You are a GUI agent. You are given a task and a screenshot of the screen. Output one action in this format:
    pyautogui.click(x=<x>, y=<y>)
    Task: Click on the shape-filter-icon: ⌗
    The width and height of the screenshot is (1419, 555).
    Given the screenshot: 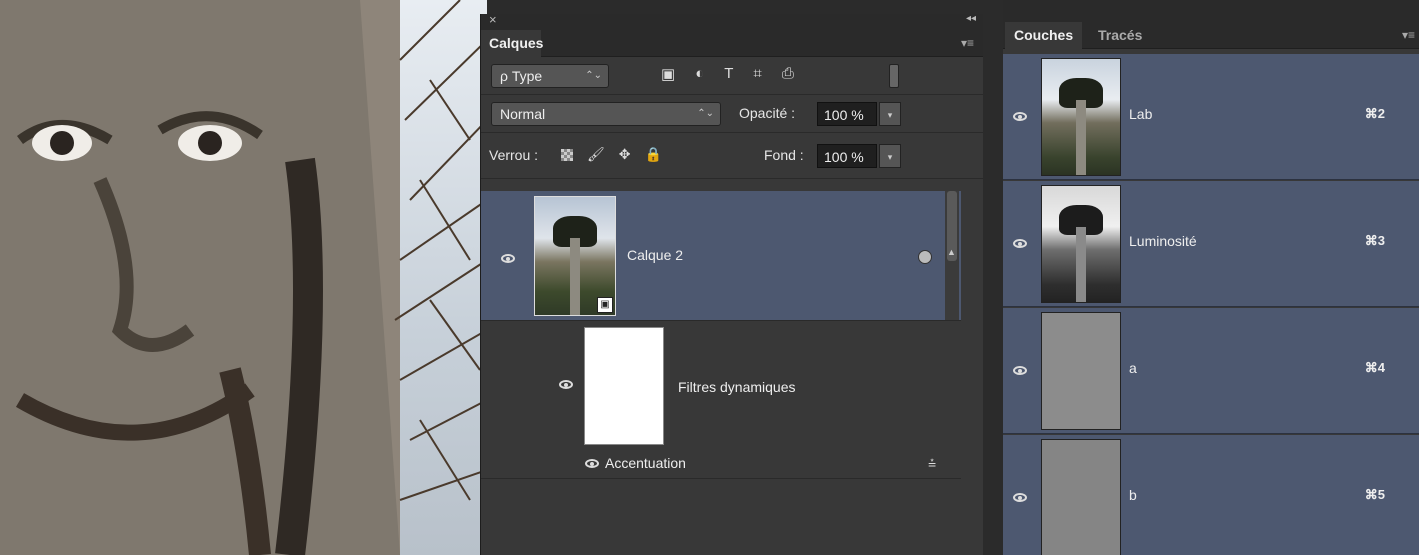 What is the action you would take?
    pyautogui.click(x=757, y=74)
    